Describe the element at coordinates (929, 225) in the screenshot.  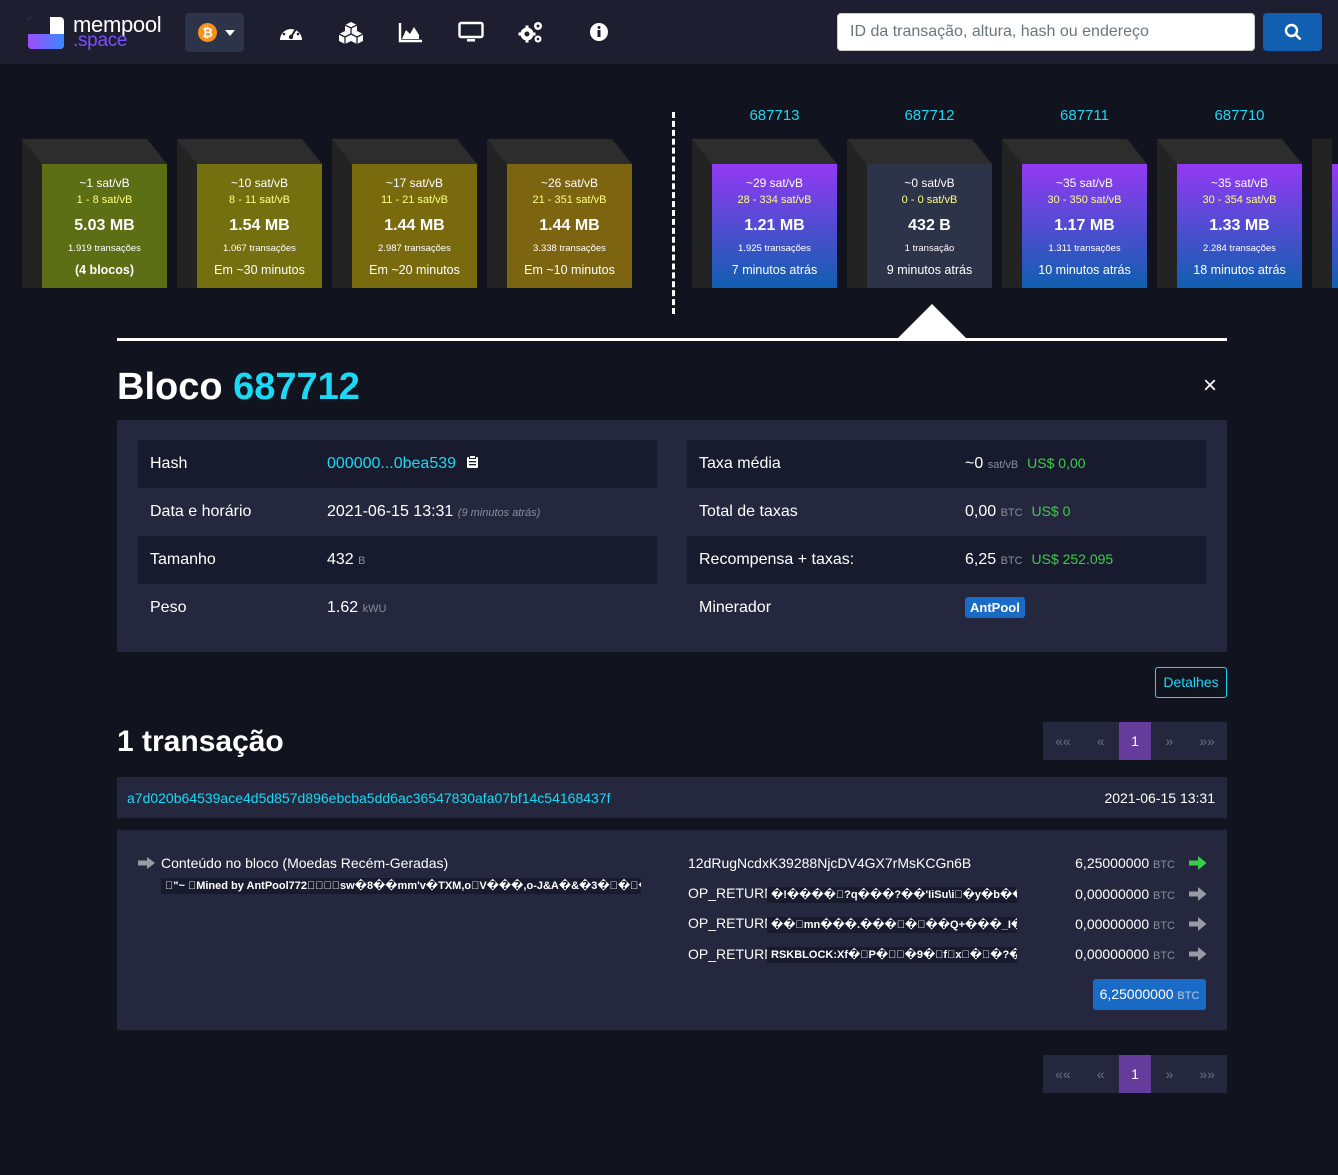
I see `block-size: 432 B` at that location.